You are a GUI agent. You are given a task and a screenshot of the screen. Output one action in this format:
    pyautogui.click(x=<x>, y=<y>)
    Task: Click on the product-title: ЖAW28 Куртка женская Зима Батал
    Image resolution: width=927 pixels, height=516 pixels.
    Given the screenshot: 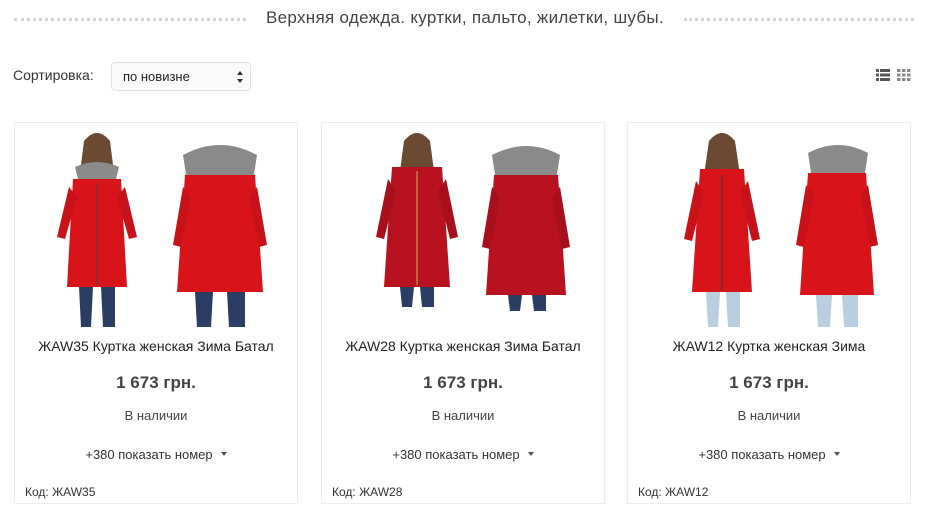 What is the action you would take?
    pyautogui.click(x=463, y=346)
    